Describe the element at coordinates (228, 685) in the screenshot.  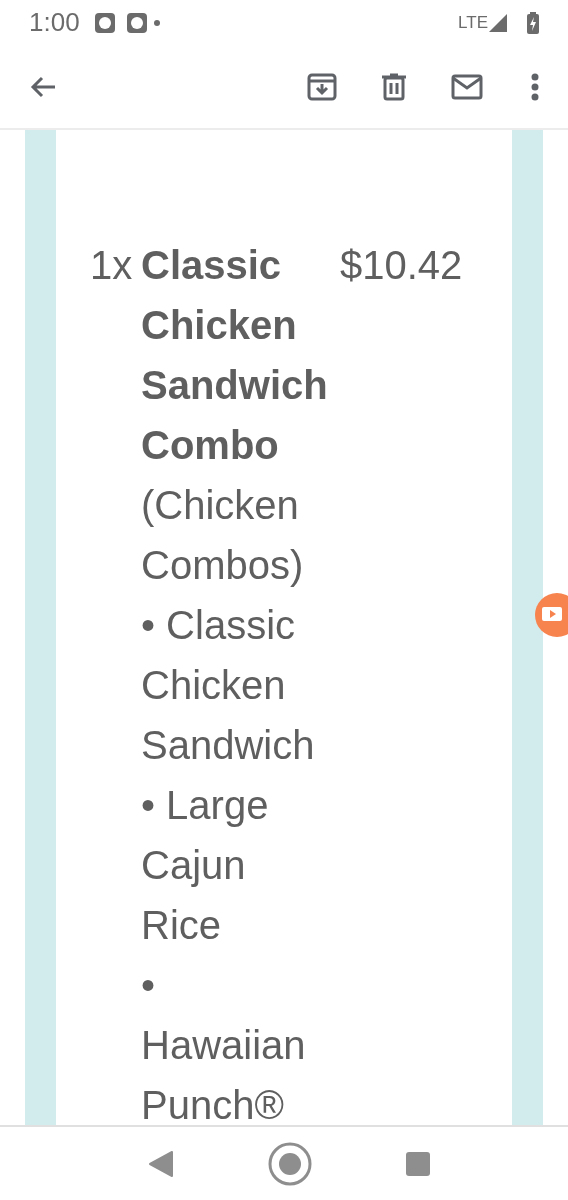
I see `item-modifier: • Classic Chicken Sandwich` at that location.